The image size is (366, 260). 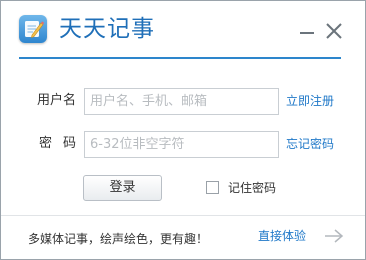 I want to click on title-divider, so click(x=180, y=58).